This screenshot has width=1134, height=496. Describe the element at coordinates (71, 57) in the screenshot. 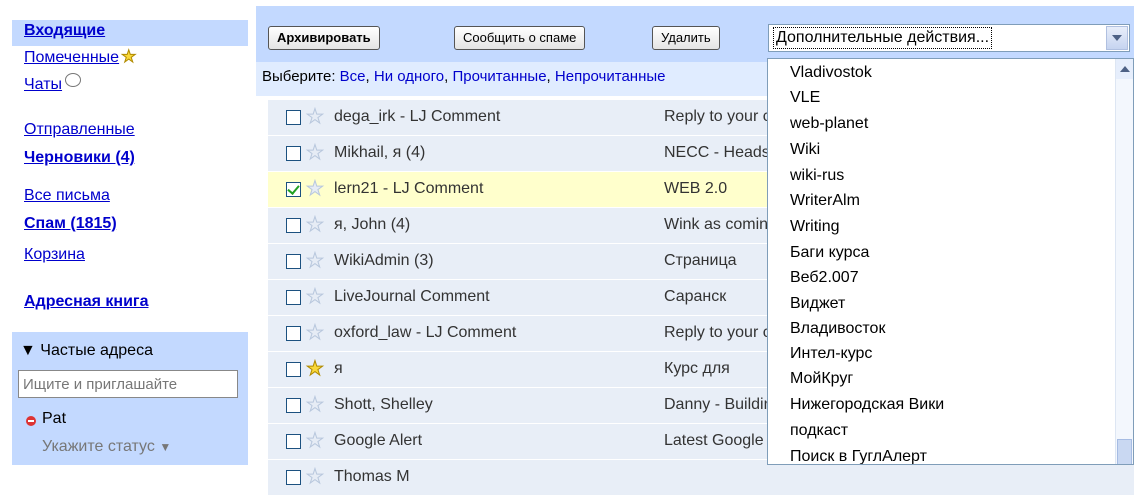

I see `nav-starred: Помеченные` at that location.